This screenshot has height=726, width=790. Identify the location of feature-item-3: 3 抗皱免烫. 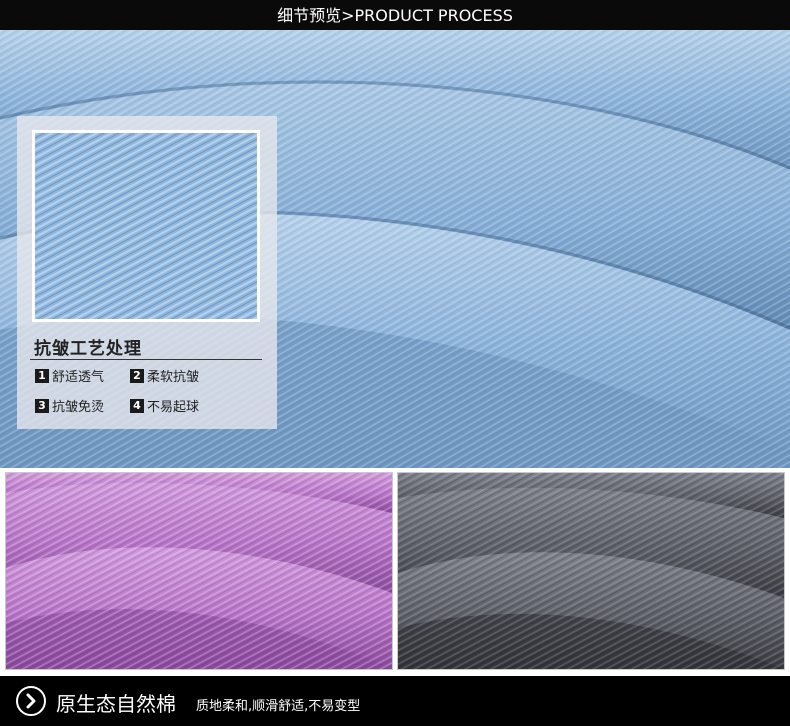
(69, 405).